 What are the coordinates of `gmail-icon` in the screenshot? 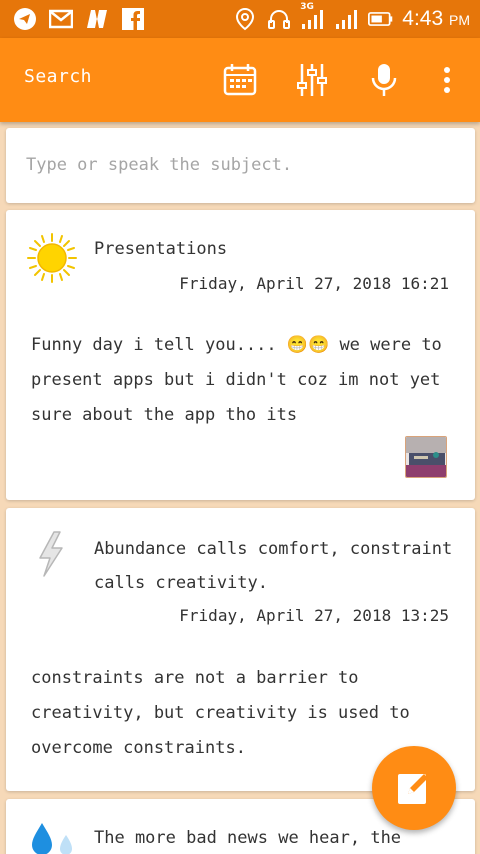 It's located at (61, 19).